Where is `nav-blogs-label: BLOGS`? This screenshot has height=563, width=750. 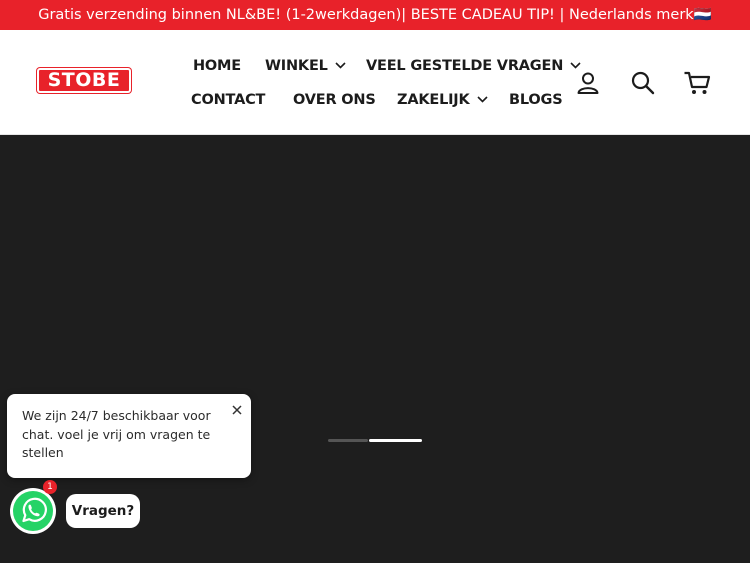 nav-blogs-label: BLOGS is located at coordinates (536, 100).